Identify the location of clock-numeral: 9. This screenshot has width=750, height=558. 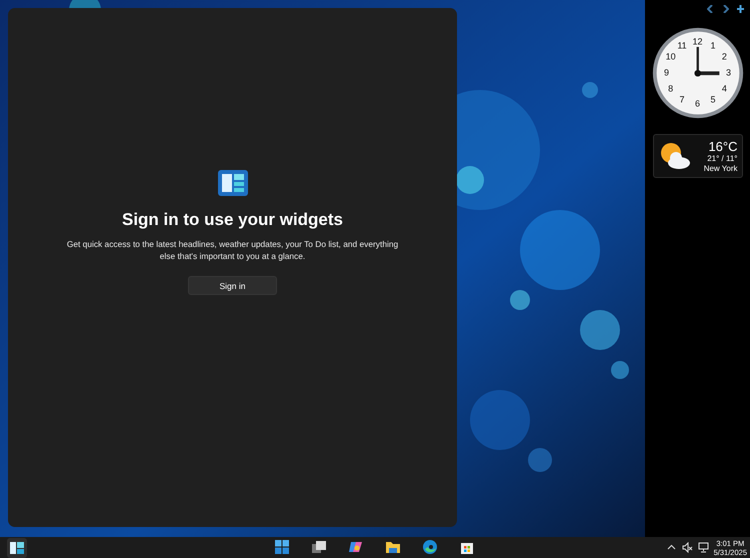
(666, 73).